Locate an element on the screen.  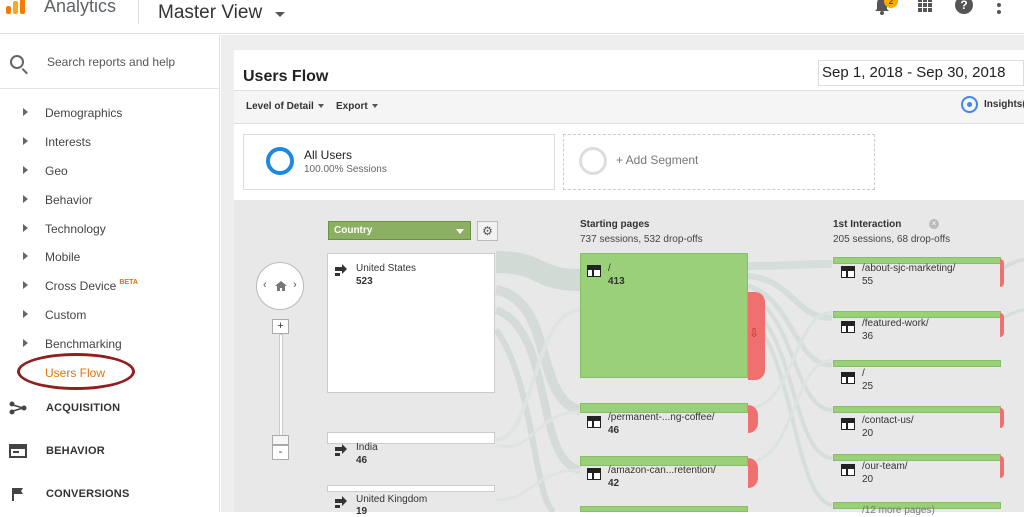
section-behavior: BEHAVIOR is located at coordinates (109, 451).